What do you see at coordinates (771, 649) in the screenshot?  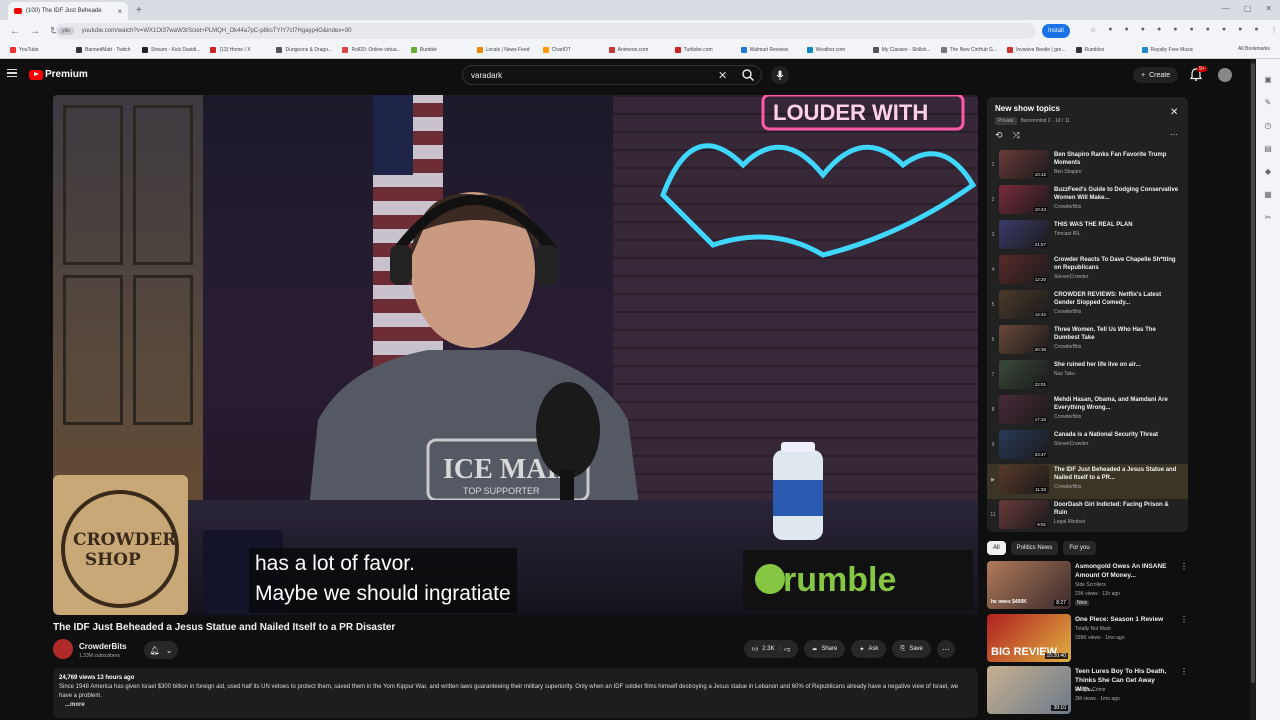 I see `like-button: 👍︎ 2.3K | 👎︎` at bounding box center [771, 649].